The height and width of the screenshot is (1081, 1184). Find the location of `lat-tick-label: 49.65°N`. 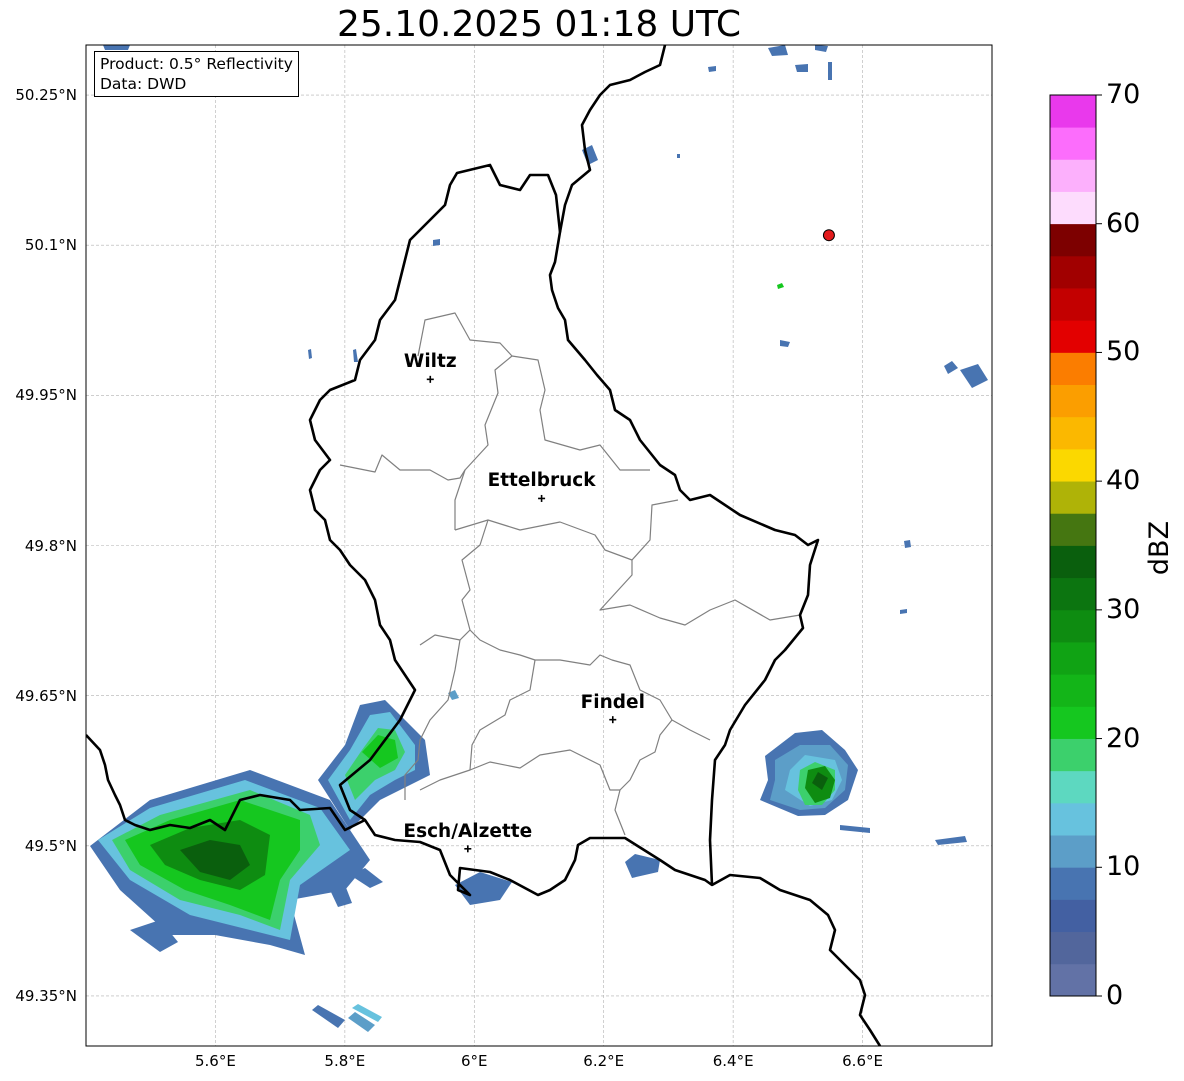

lat-tick-label: 49.65°N is located at coordinates (46, 695).